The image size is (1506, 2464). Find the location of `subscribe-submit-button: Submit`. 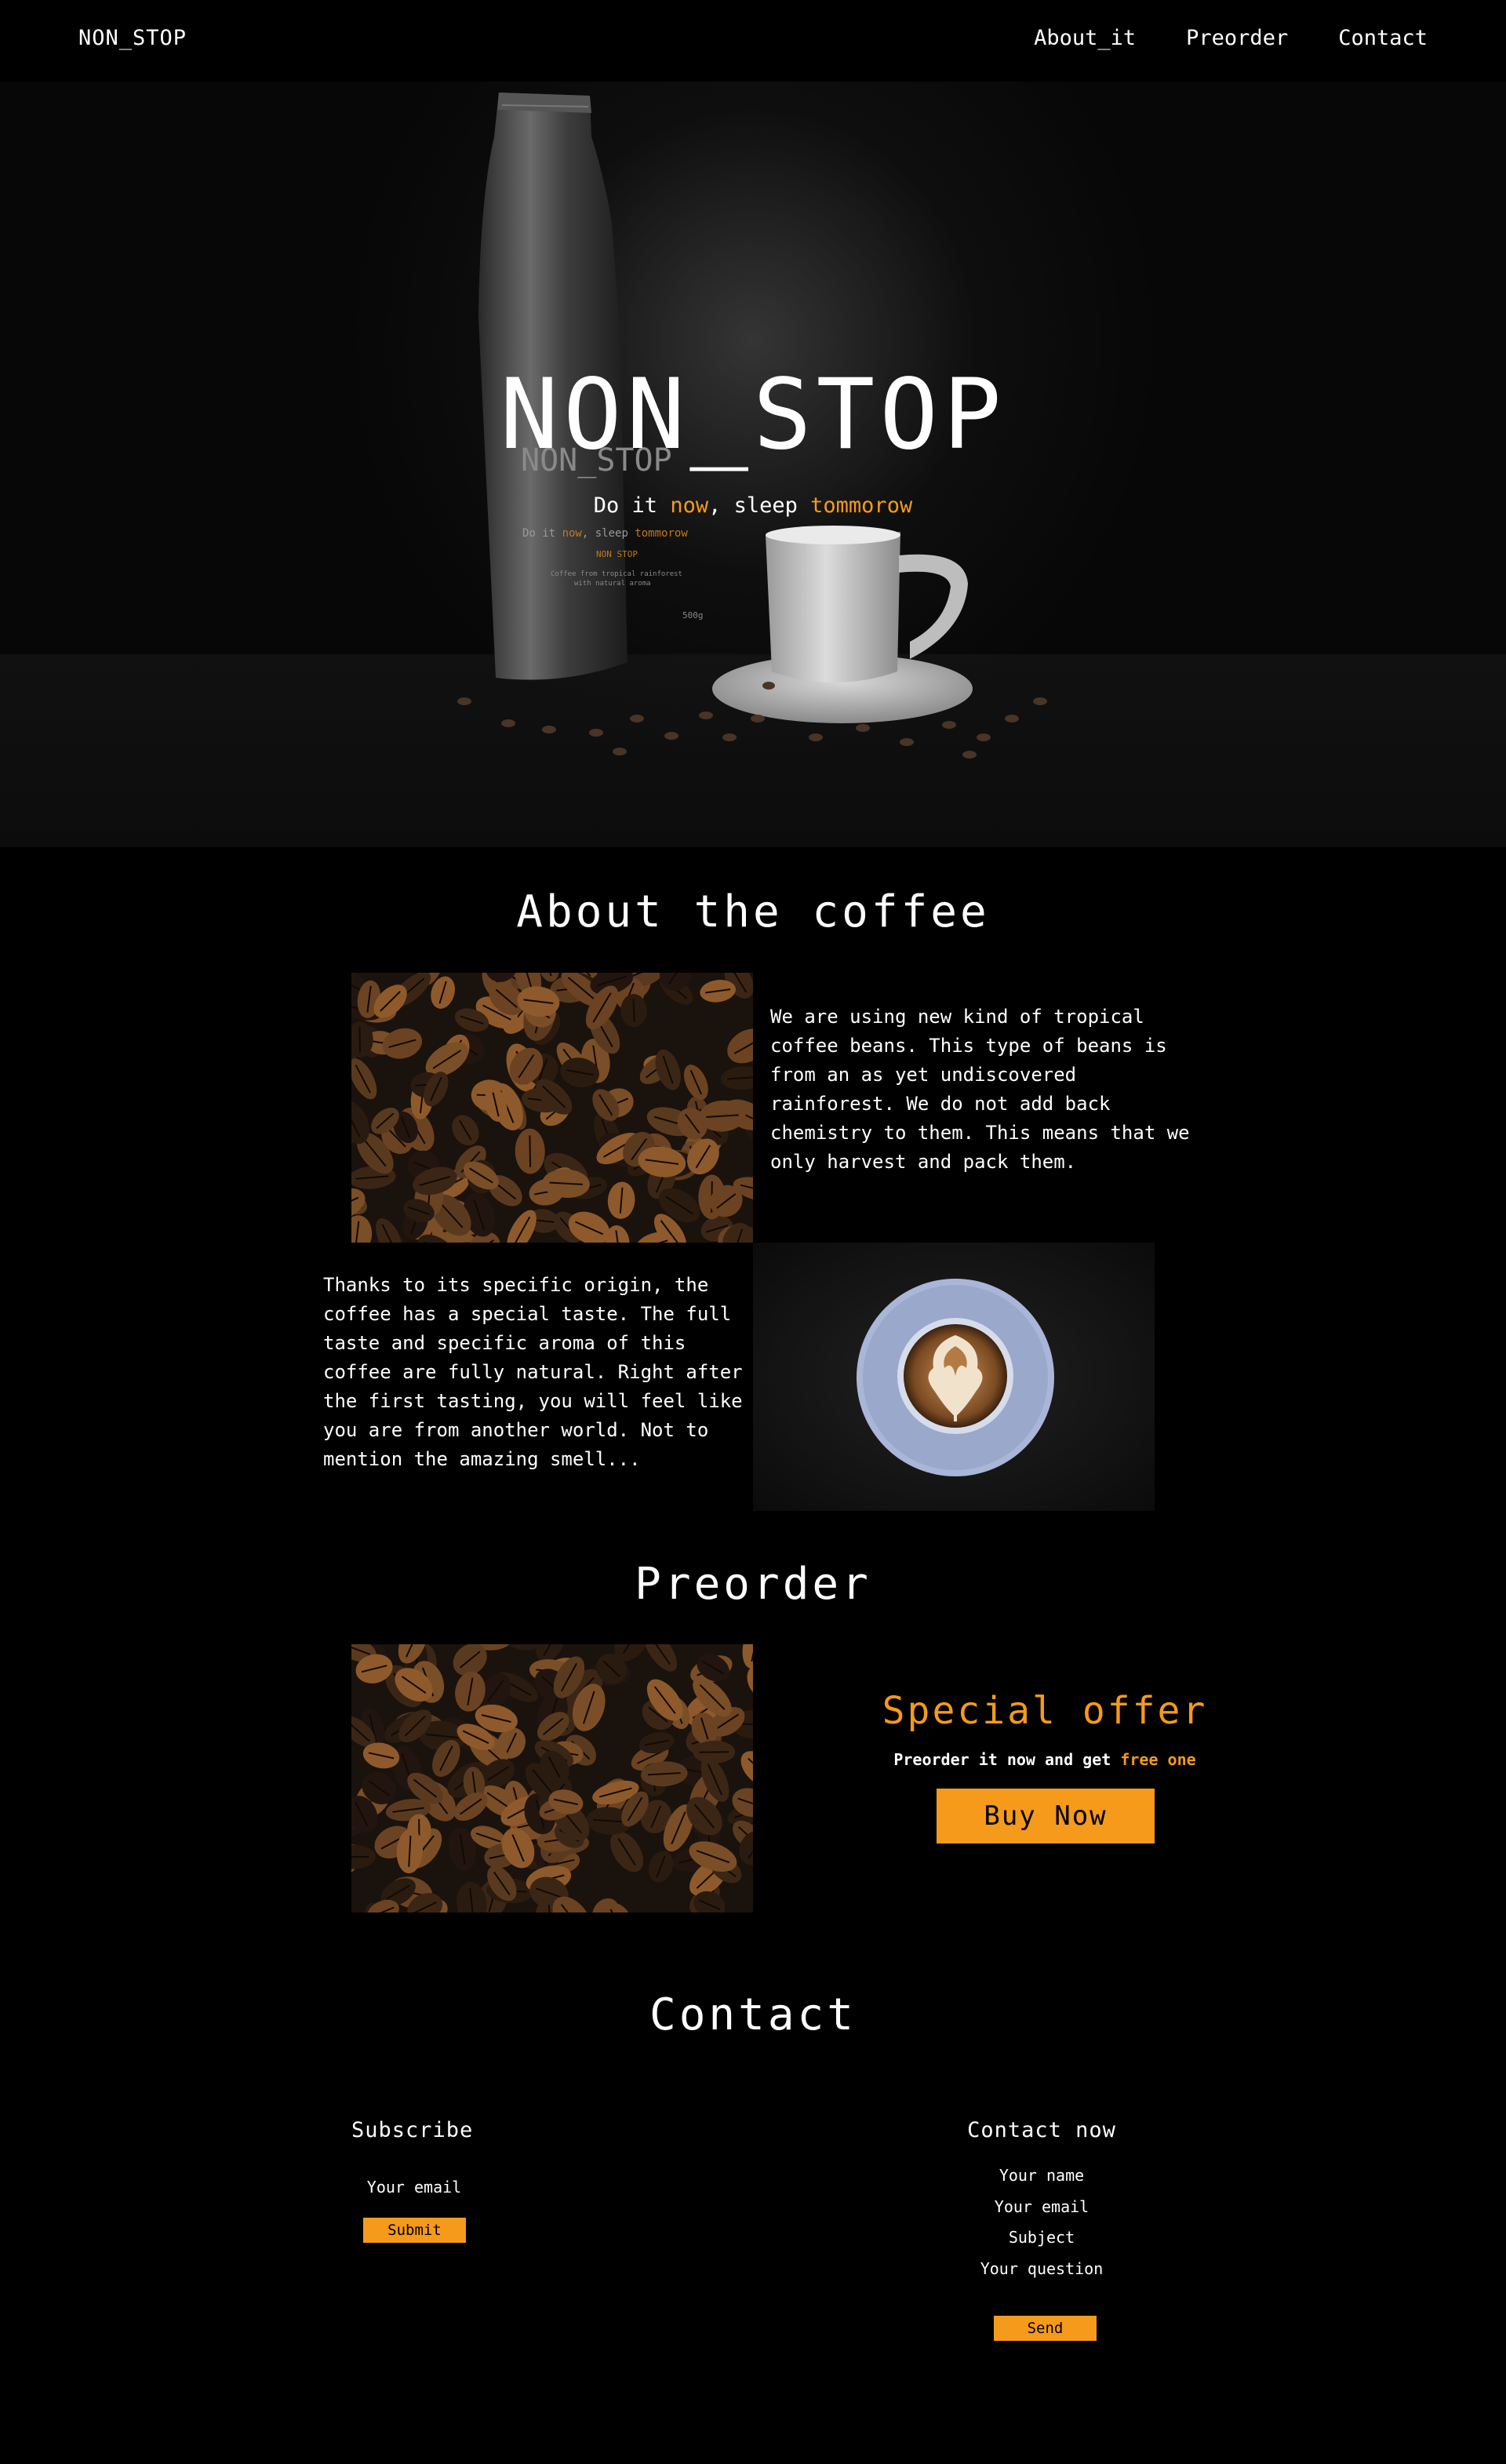

subscribe-submit-button: Submit is located at coordinates (414, 2230).